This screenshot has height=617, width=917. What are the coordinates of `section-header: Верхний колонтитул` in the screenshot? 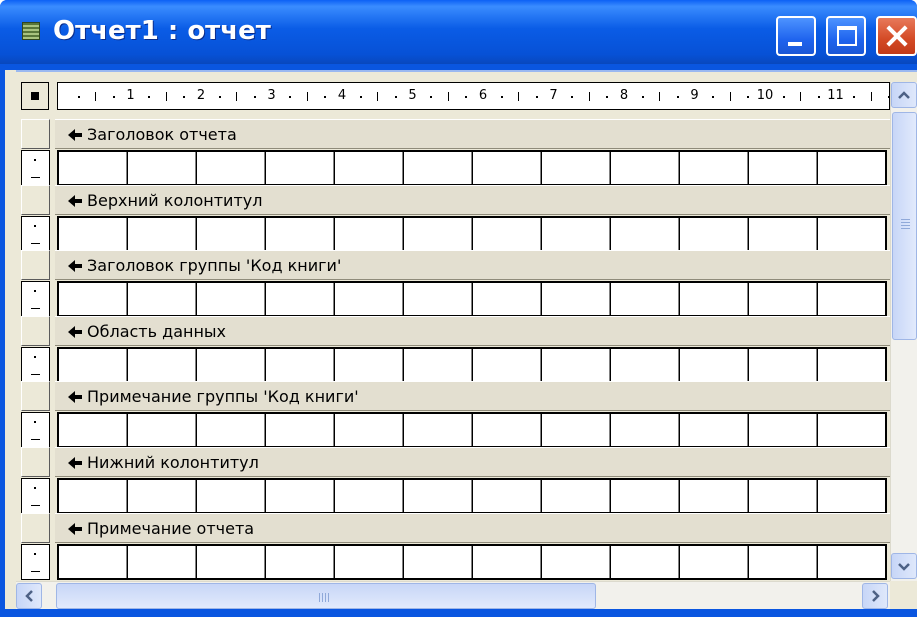 It's located at (472, 200).